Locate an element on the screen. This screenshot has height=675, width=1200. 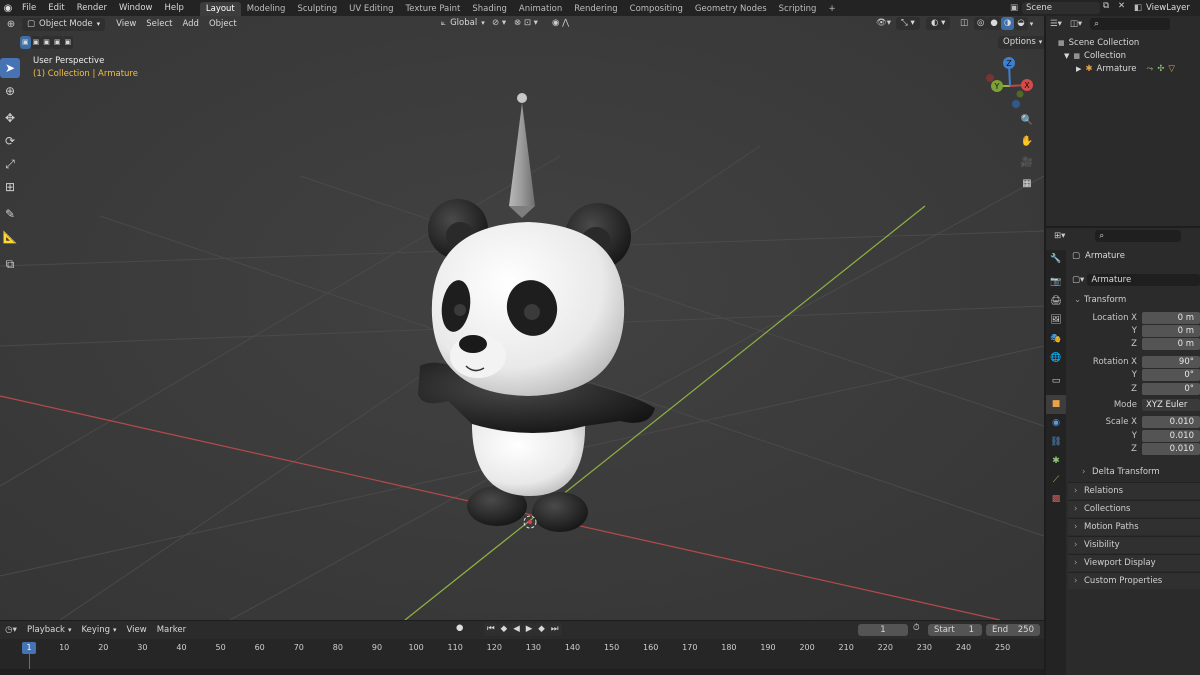
world-tab-icon: 🌐 is located at coordinates (1056, 358).